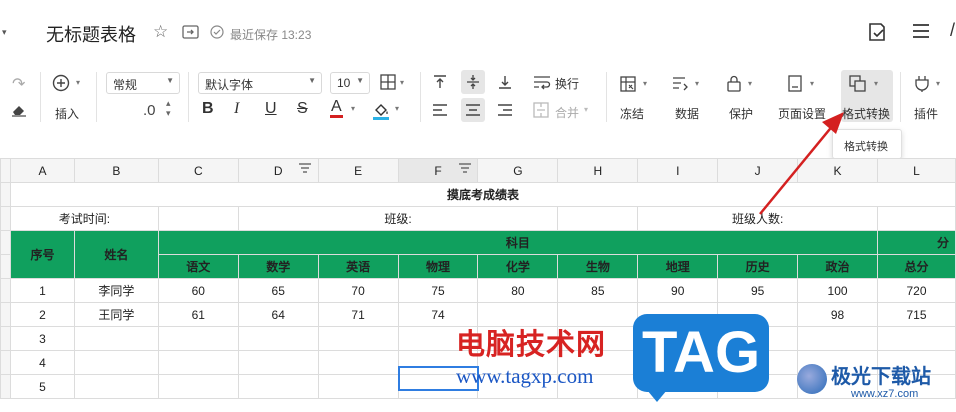 This screenshot has height=412, width=956. Describe the element at coordinates (758, 170) in the screenshot. I see `column-header: J` at that location.